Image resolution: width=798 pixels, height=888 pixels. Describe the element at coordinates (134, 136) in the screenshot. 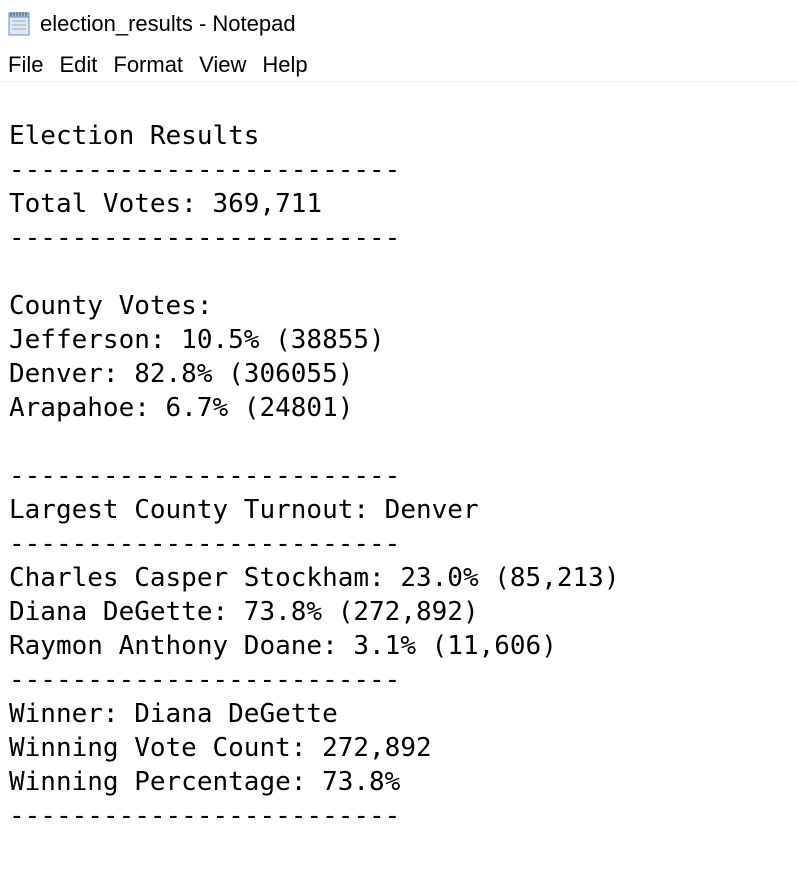

I see `doc-line: Election Results` at that location.